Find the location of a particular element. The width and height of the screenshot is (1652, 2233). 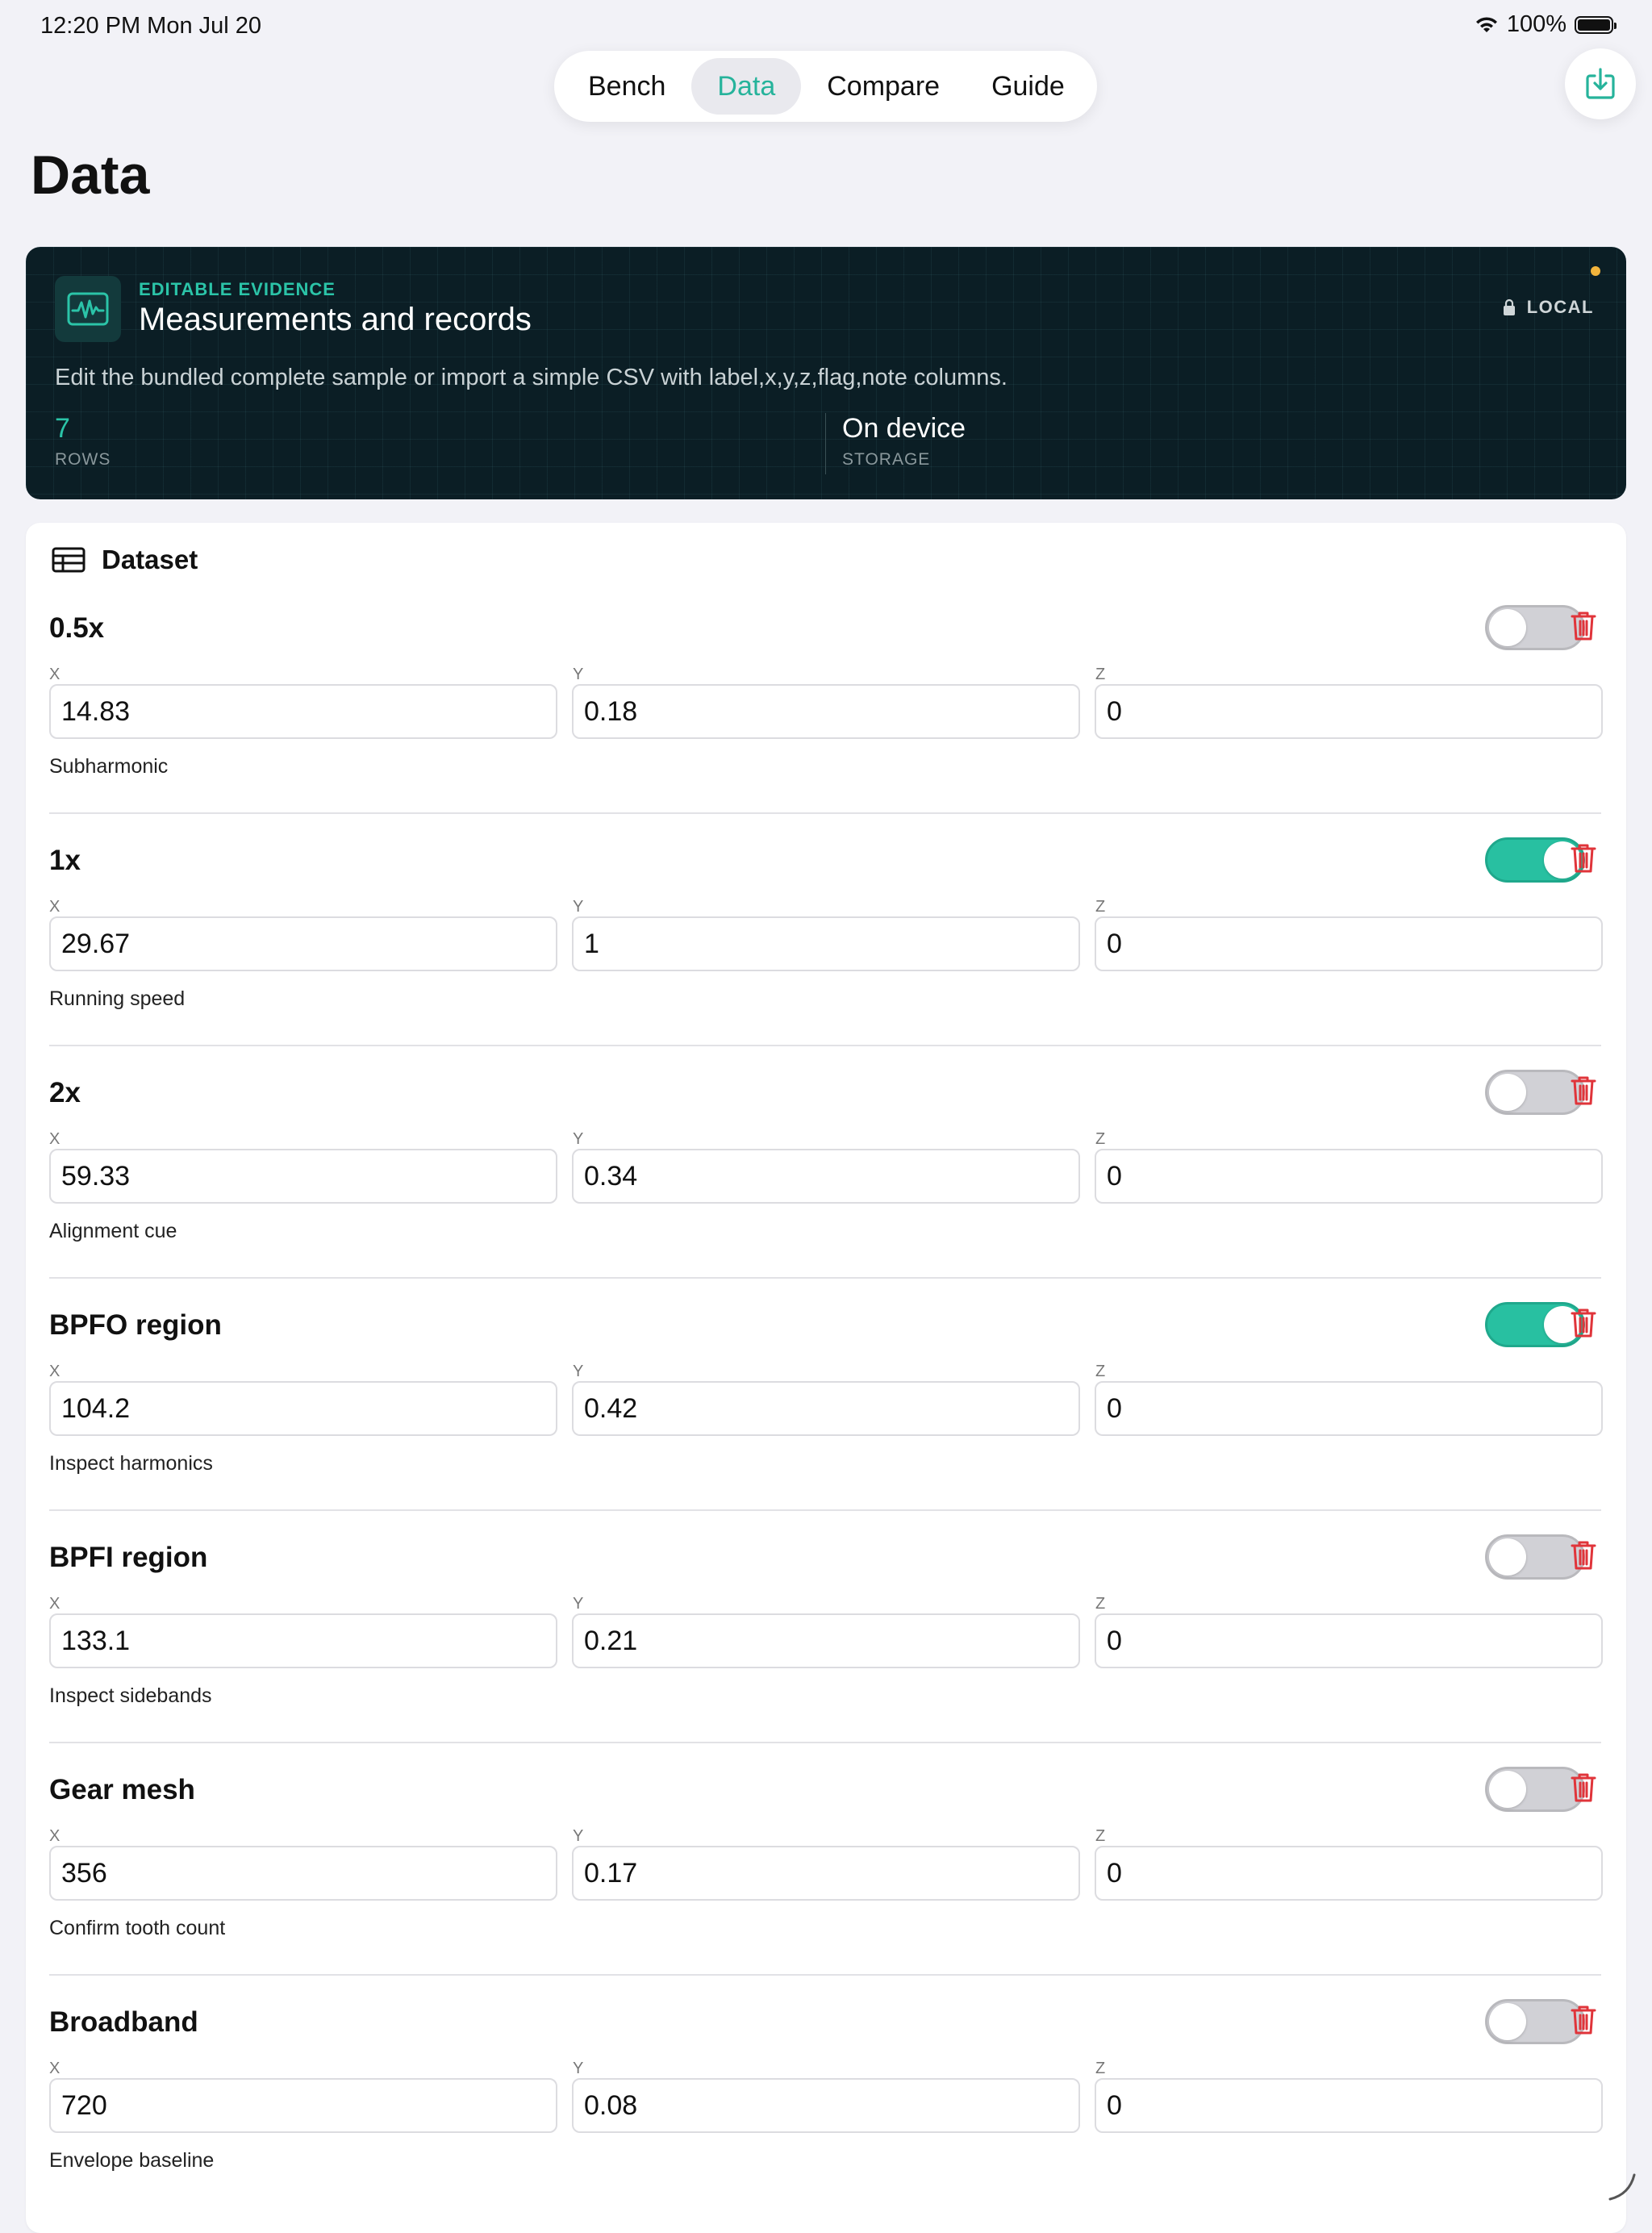

row-note: Envelope baseline is located at coordinates (132, 2160).